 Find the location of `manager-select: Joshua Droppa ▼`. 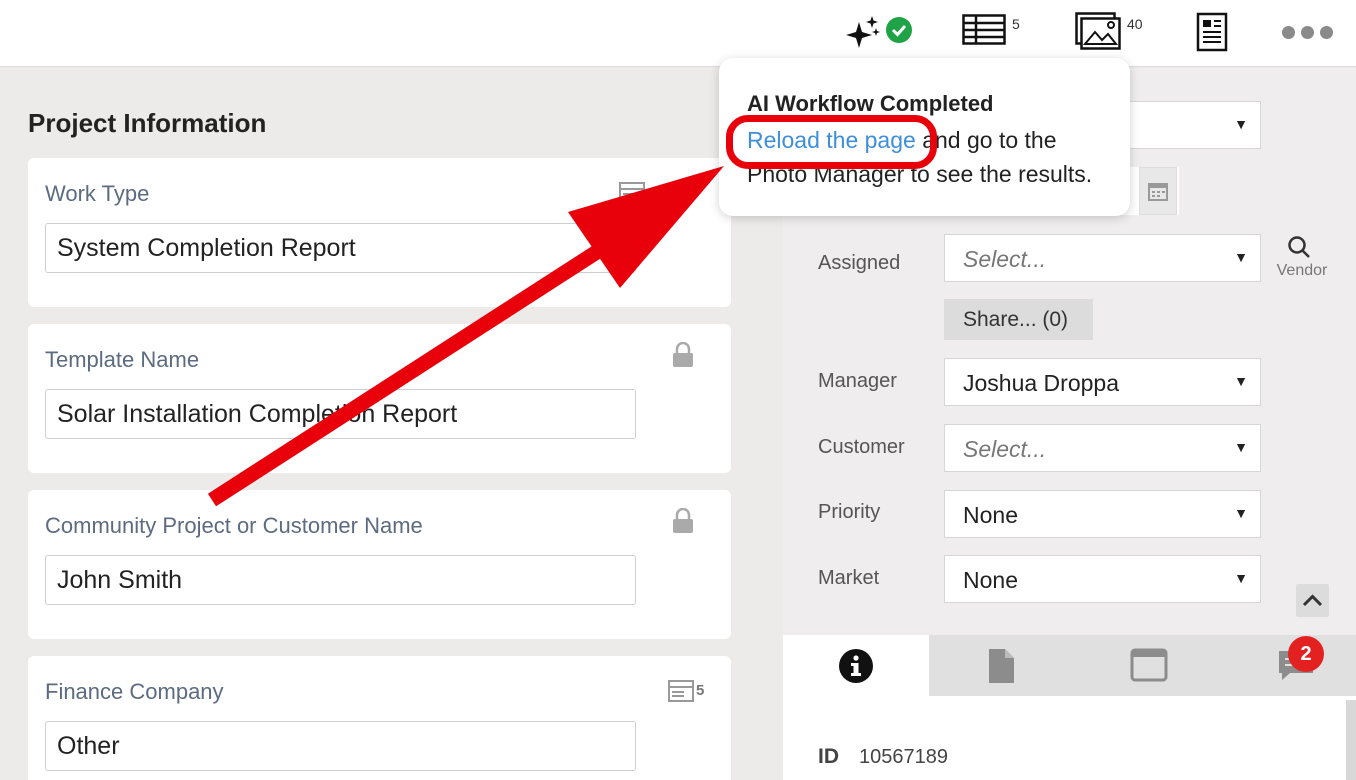

manager-select: Joshua Droppa ▼ is located at coordinates (1102, 382).